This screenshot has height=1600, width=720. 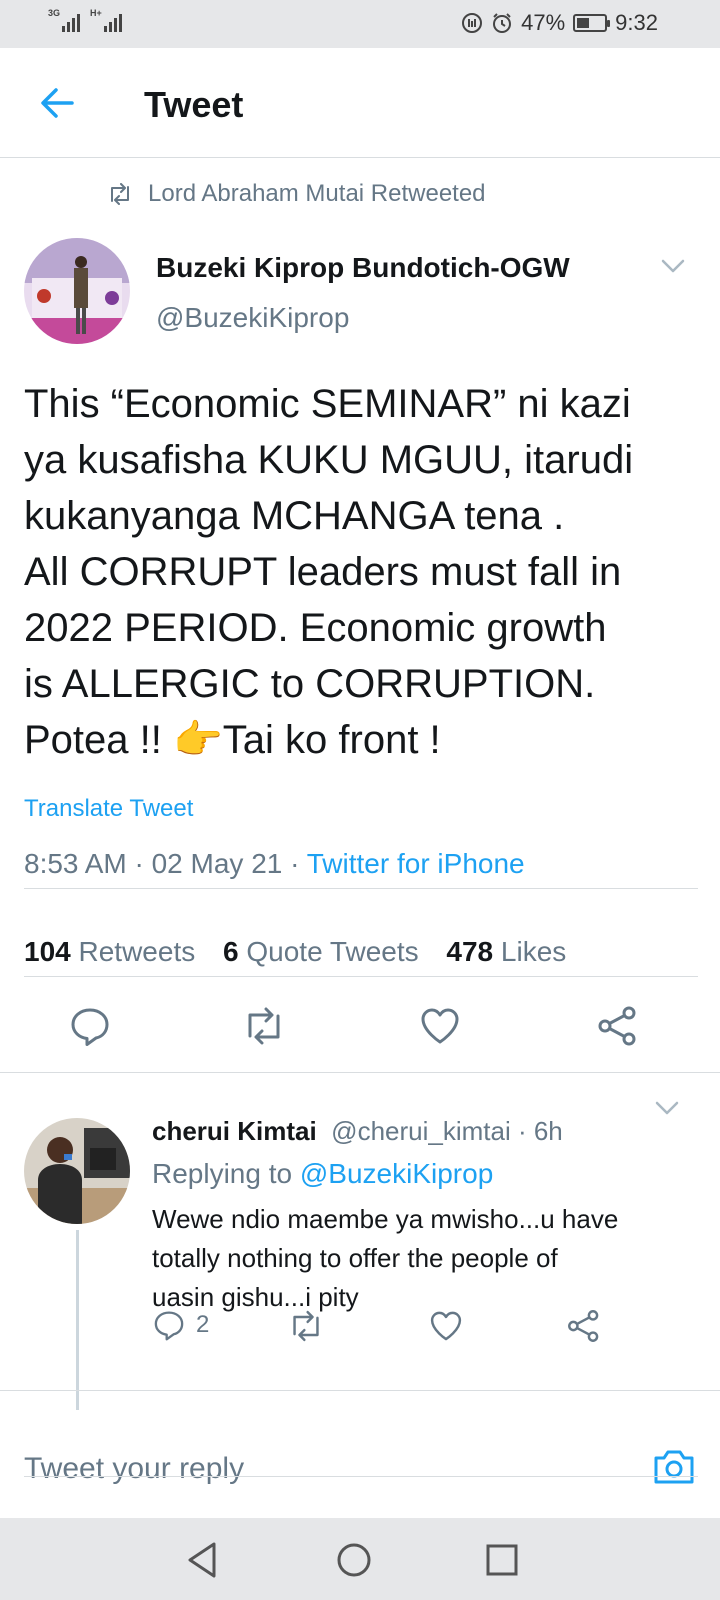 What do you see at coordinates (106, 20) in the screenshot?
I see `signal-strength-icon: H+` at bounding box center [106, 20].